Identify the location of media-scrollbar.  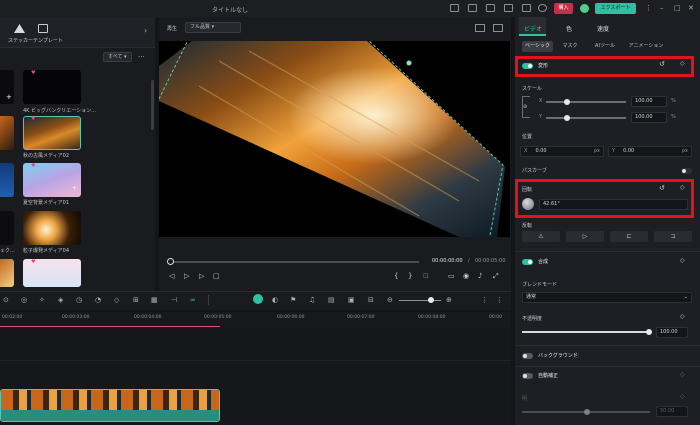
(152, 105).